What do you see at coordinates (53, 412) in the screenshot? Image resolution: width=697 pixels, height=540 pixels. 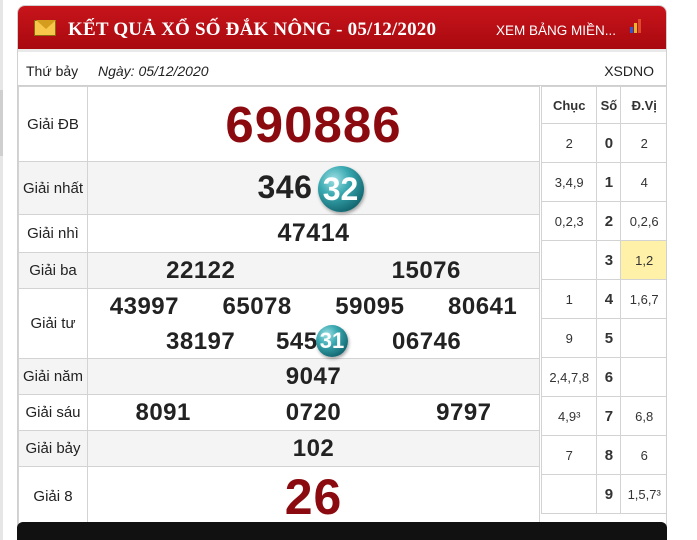 I see `prize-label: Giải sáu` at bounding box center [53, 412].